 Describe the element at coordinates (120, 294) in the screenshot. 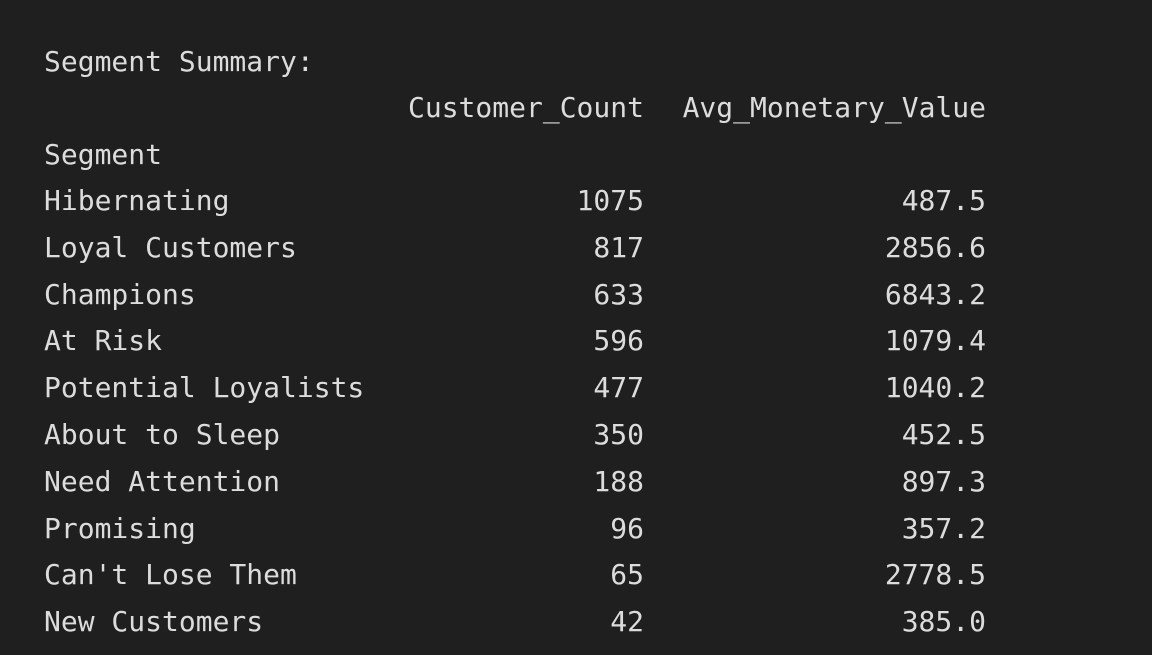

I see `segment-name: Champions` at that location.